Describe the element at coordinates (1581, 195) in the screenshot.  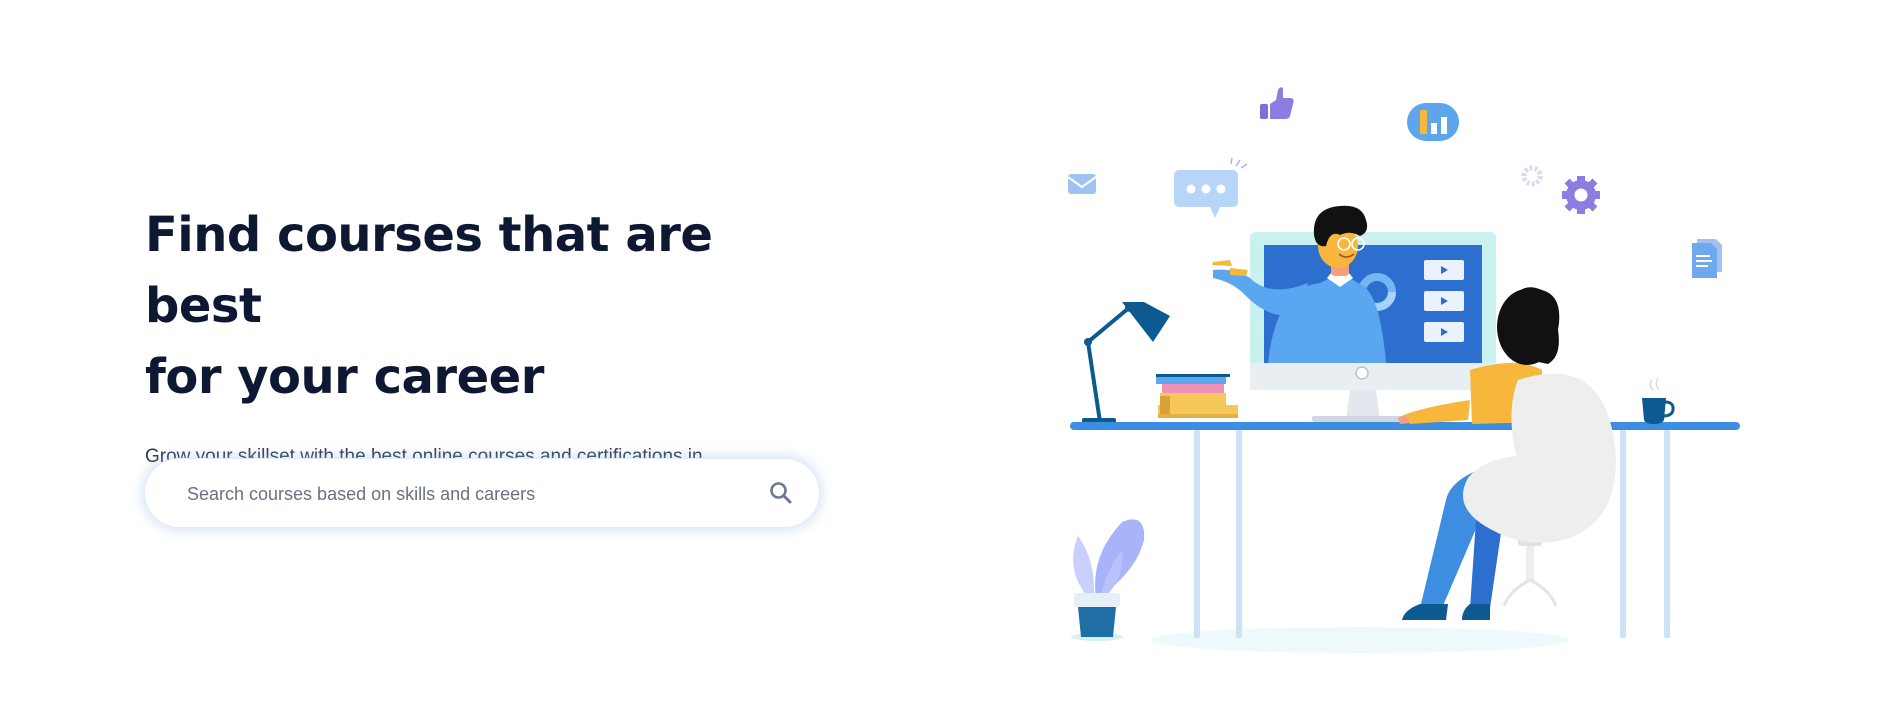
I see `gear-icon` at that location.